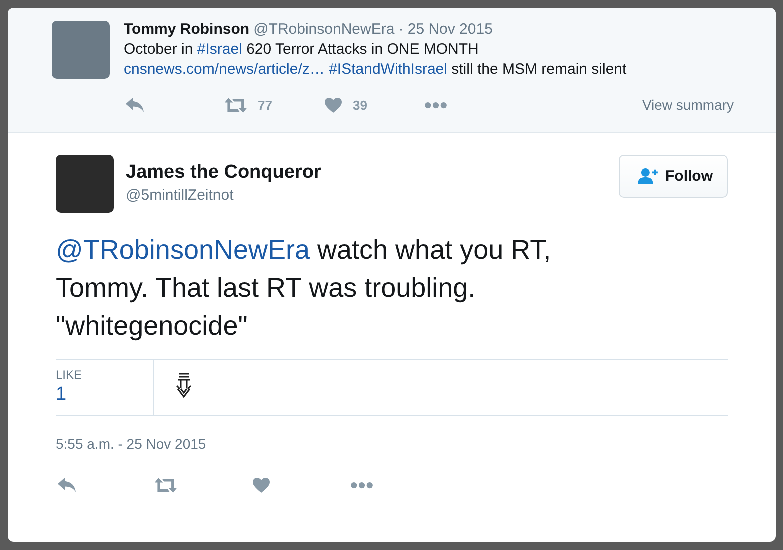  Describe the element at coordinates (388, 69) in the screenshot. I see `tweet-link: #IStandWithIsrael` at that location.